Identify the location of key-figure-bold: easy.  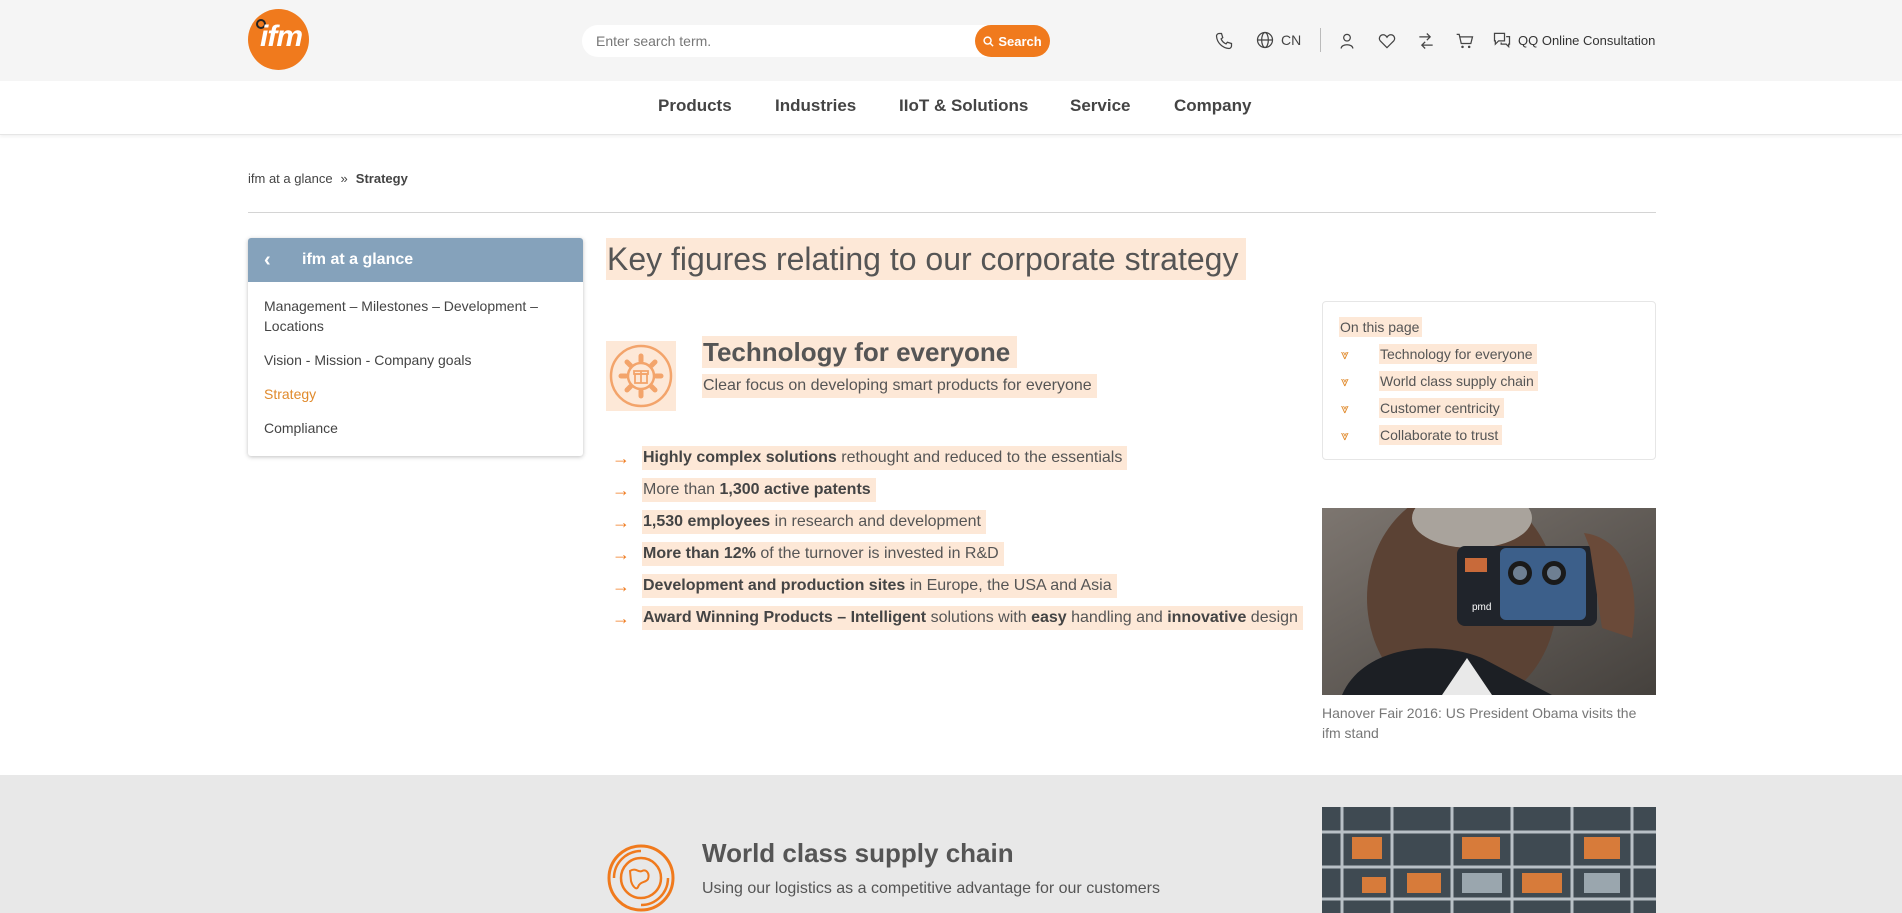
(1049, 617).